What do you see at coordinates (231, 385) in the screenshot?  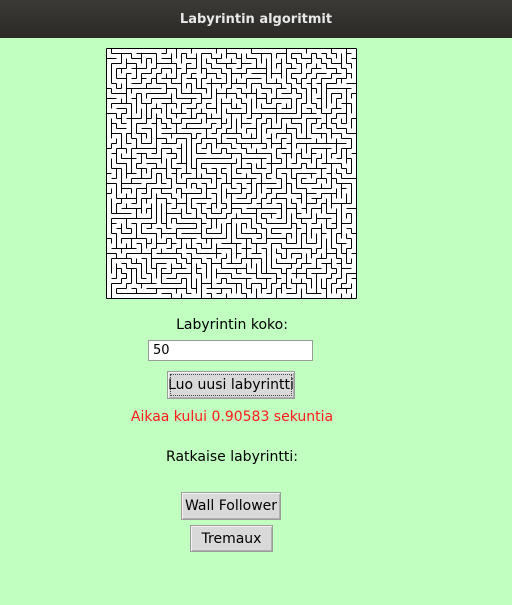 I see `new-maze-button: Luo uusi labyrintti` at bounding box center [231, 385].